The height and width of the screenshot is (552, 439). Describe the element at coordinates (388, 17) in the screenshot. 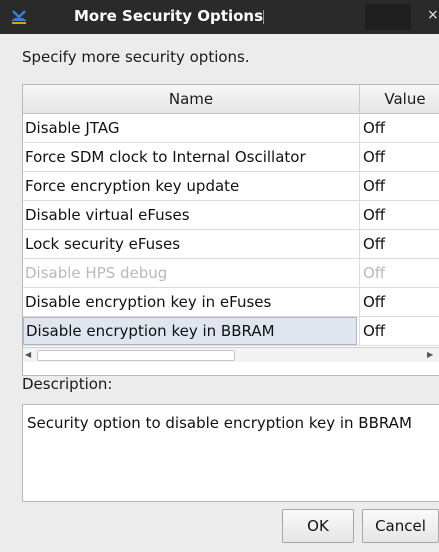

I see `titlebar-spacer` at that location.